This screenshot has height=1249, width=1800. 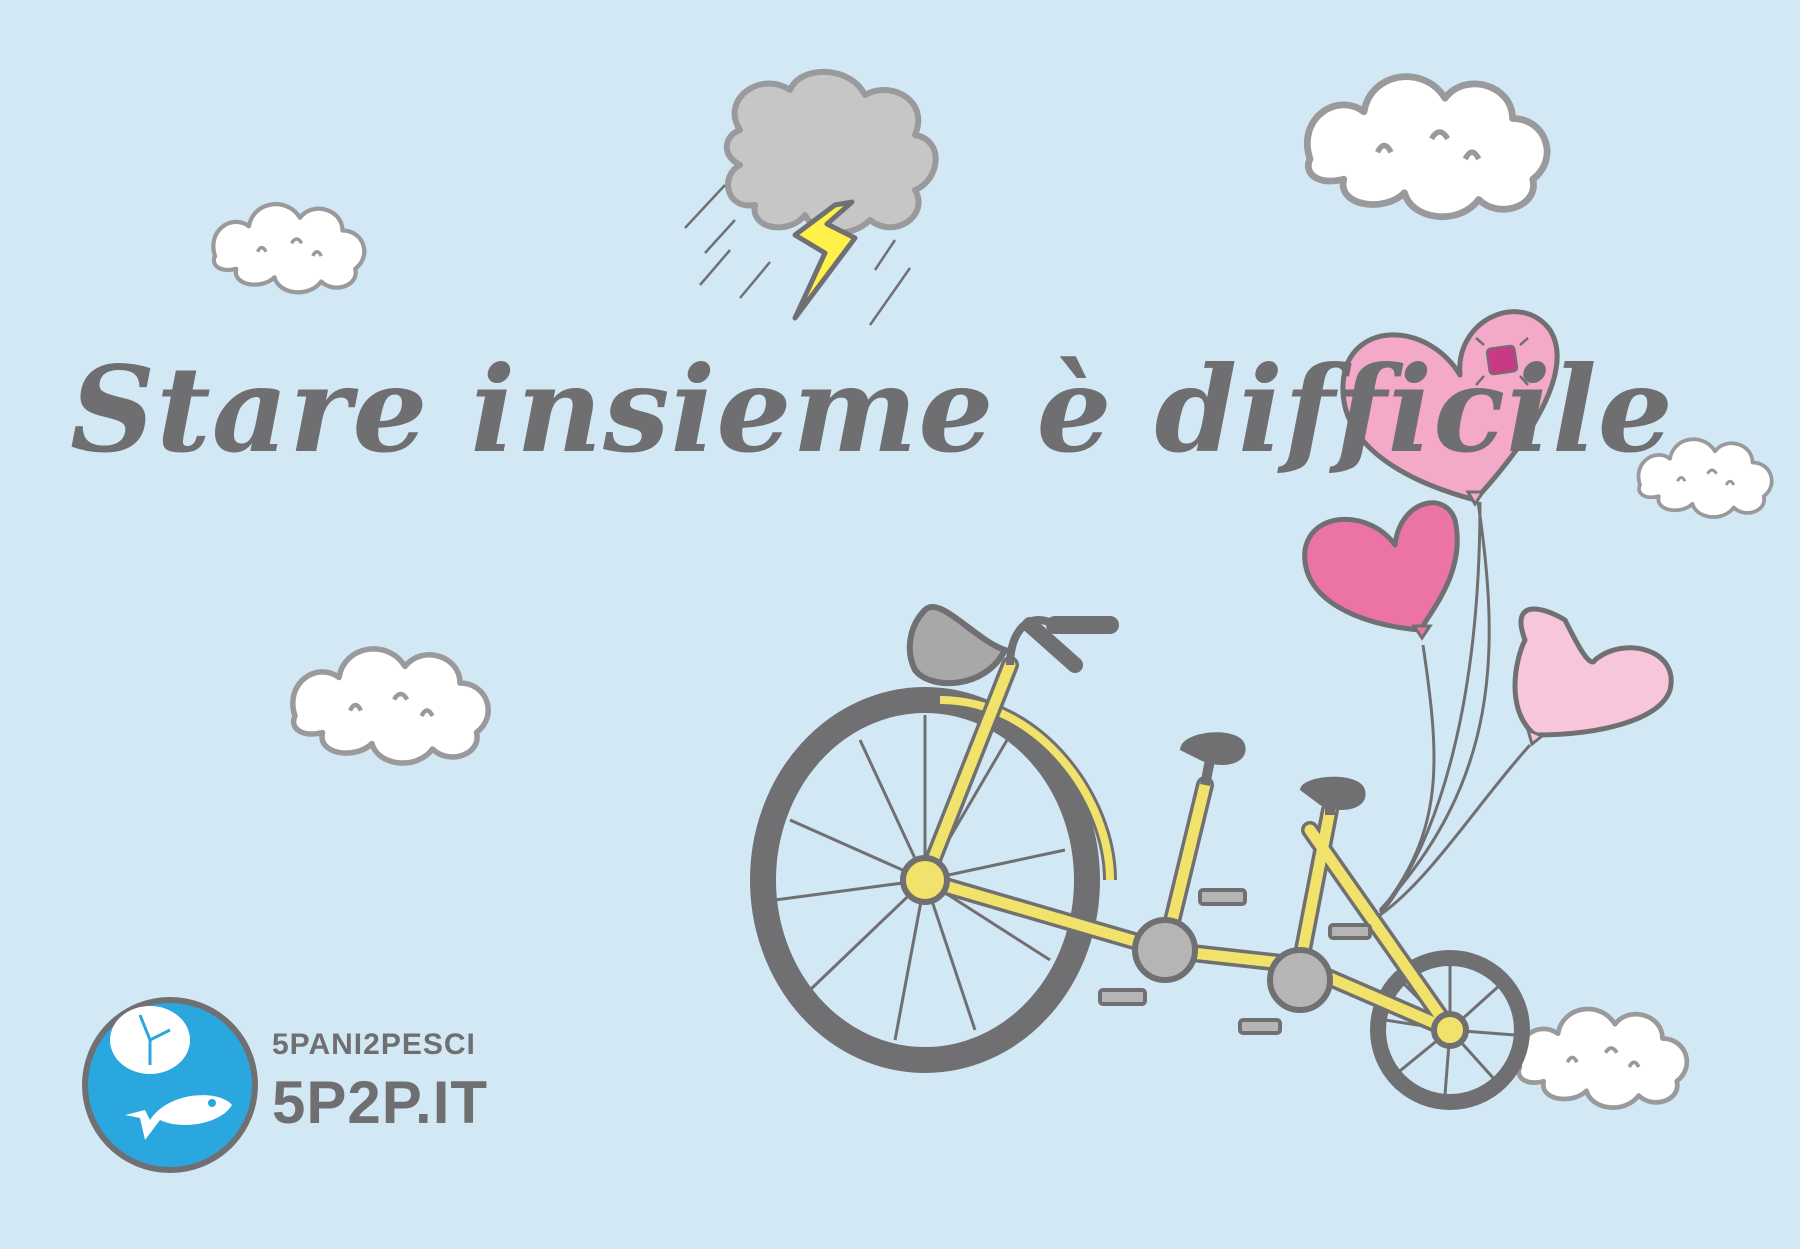 What do you see at coordinates (872, 409) in the screenshot?
I see `headline: Stare insieme è difficile` at bounding box center [872, 409].